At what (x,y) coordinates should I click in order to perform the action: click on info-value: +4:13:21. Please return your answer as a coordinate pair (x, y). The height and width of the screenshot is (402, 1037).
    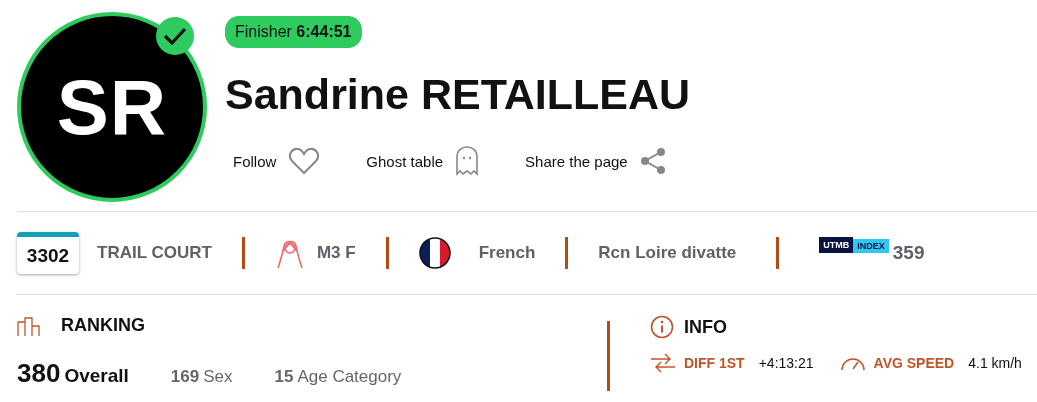
    Looking at the image, I should click on (786, 363).